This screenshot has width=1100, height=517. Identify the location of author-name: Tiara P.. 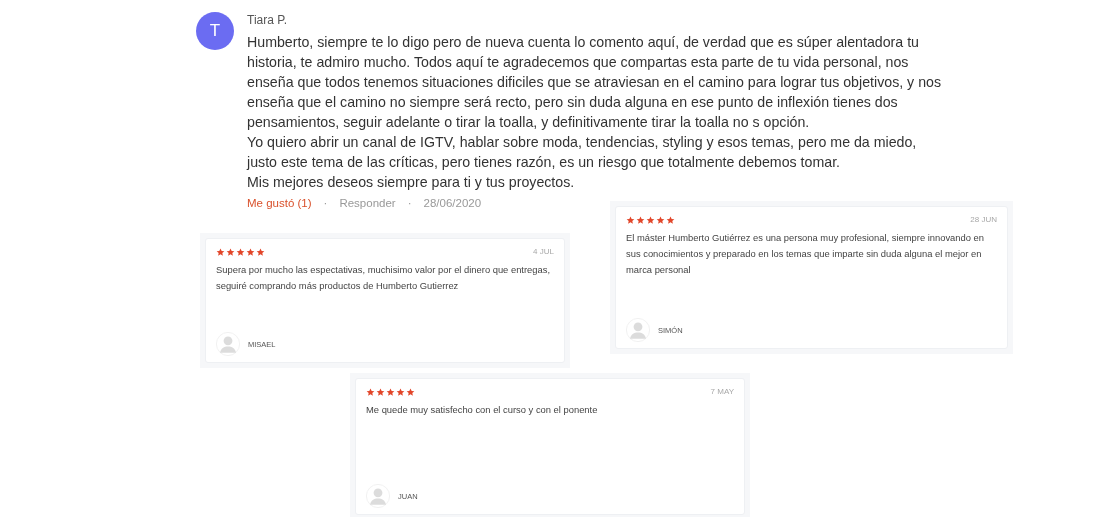
(268, 20).